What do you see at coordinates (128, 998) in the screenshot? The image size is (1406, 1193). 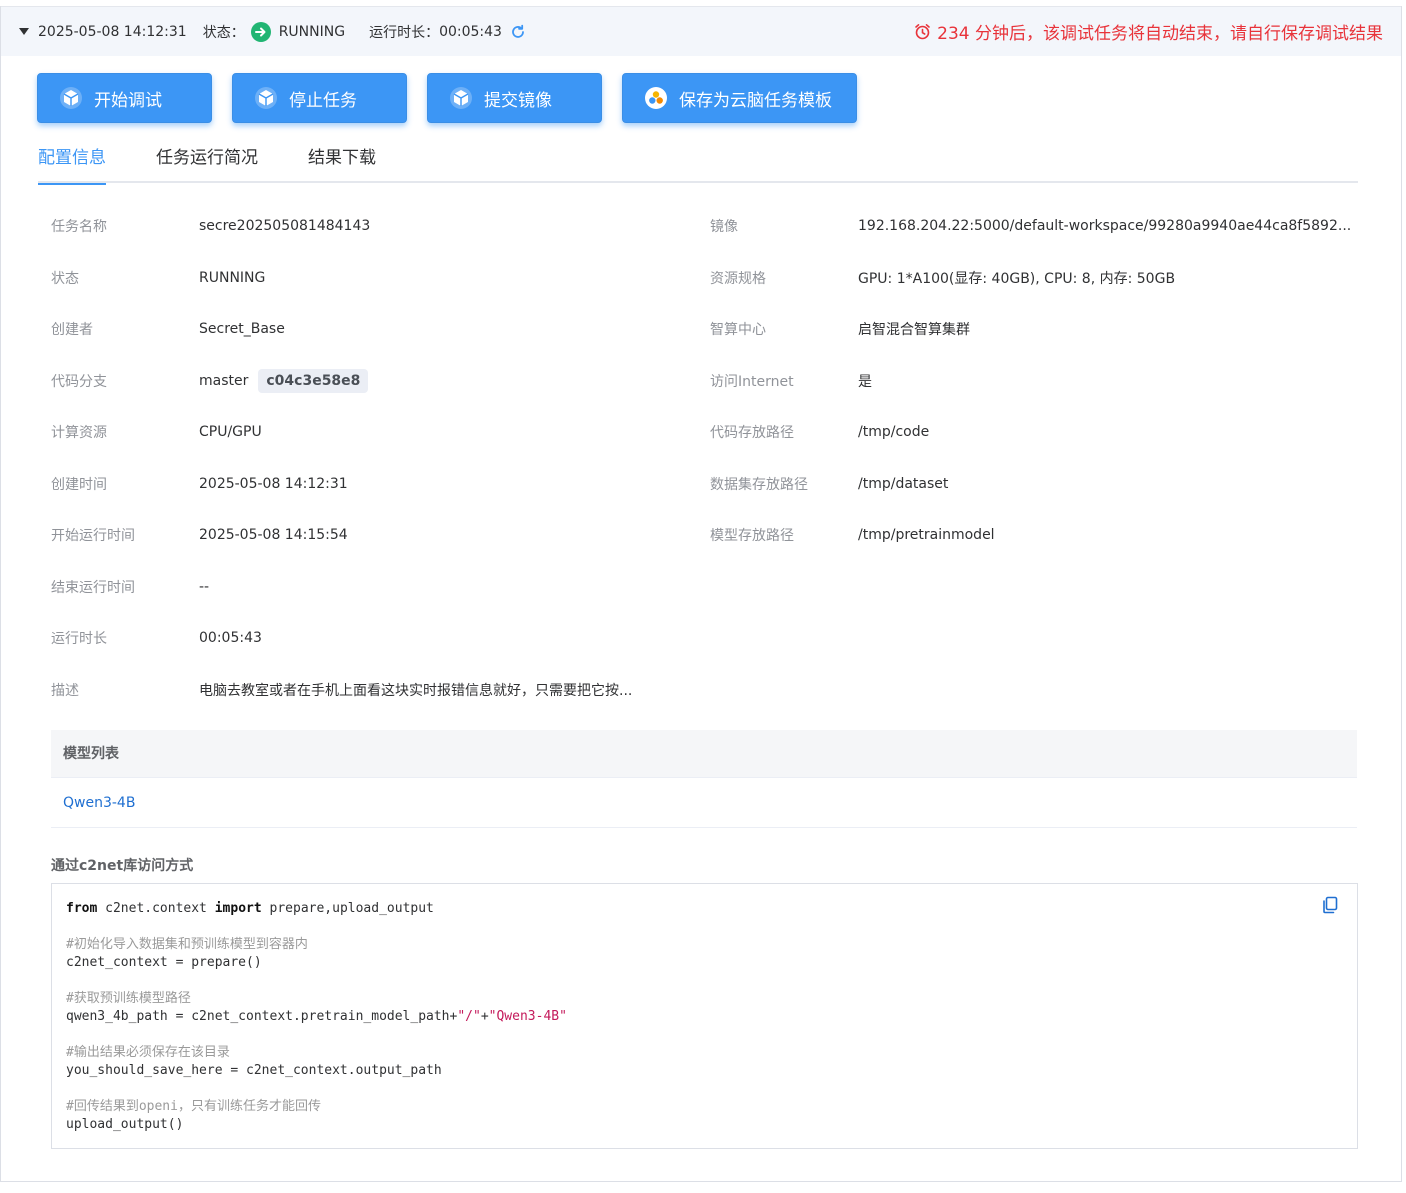 I see `code-comment: #获取预训练模型路径` at bounding box center [128, 998].